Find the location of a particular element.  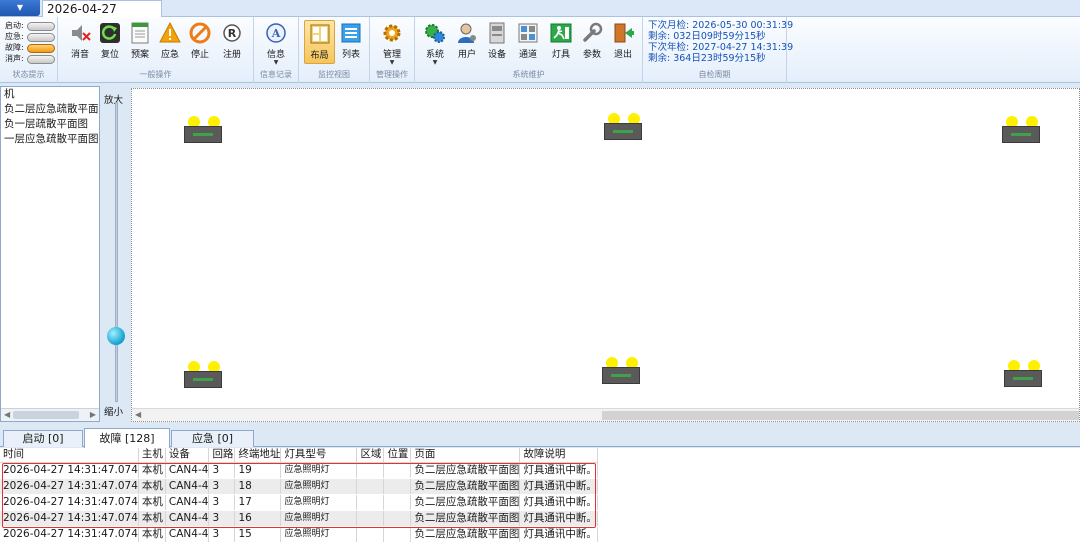

system-button: 系统 ▼ is located at coordinates (435, 43).